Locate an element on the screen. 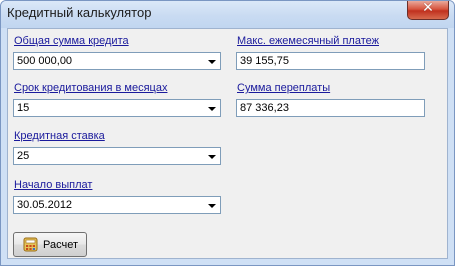 Image resolution: width=455 pixels, height=266 pixels. loan-amount-label: Общая сумма кредита is located at coordinates (71, 41).